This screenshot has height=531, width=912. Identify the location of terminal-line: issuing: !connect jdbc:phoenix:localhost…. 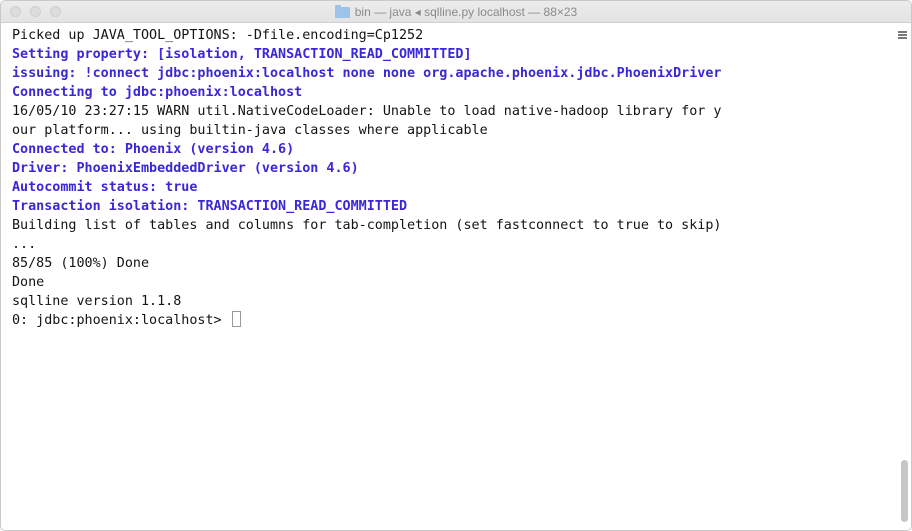
(367, 73).